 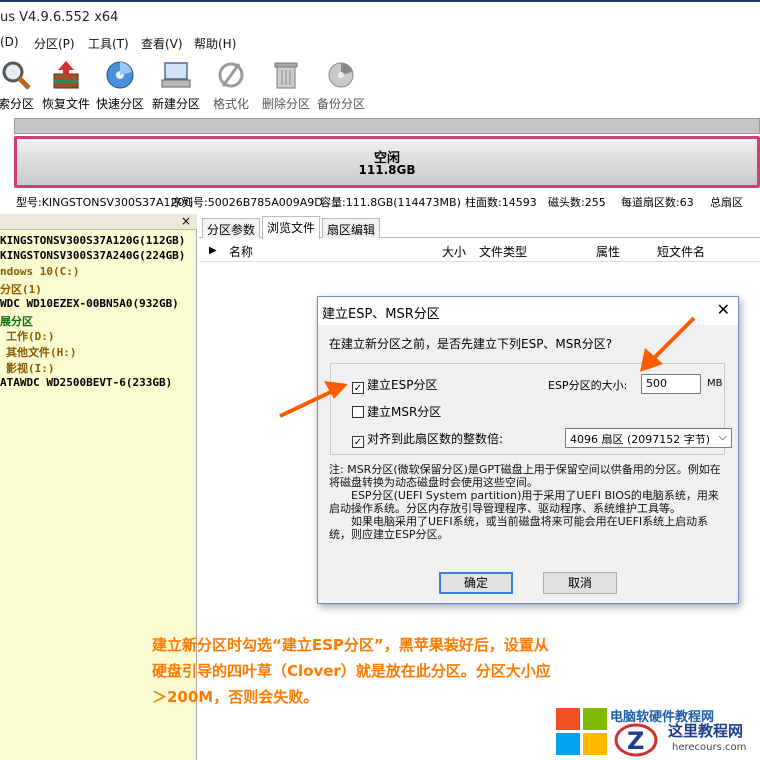 What do you see at coordinates (313, 399) in the screenshot?
I see `arrow-to-esp-checkbox` at bounding box center [313, 399].